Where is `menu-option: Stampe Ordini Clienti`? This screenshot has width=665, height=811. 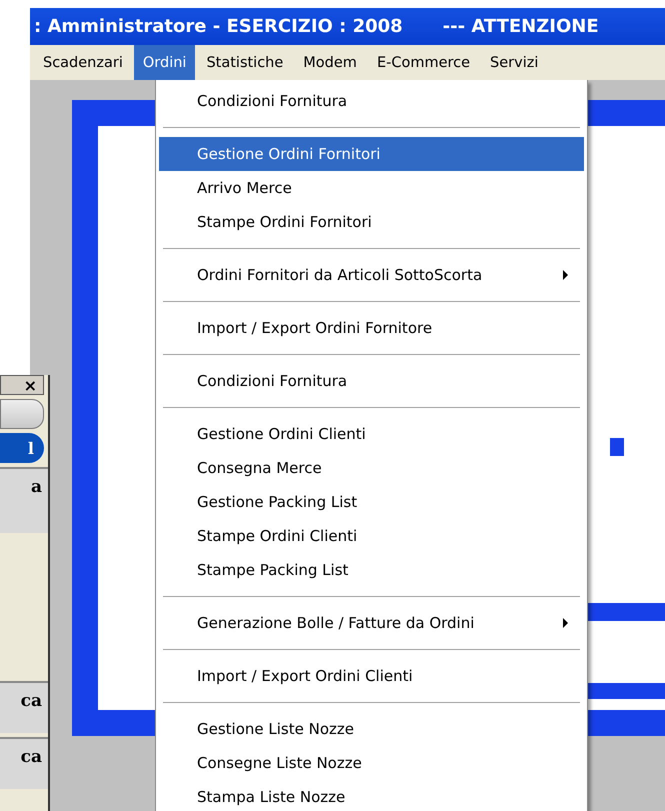
menu-option: Stampe Ordini Clienti is located at coordinates (371, 536).